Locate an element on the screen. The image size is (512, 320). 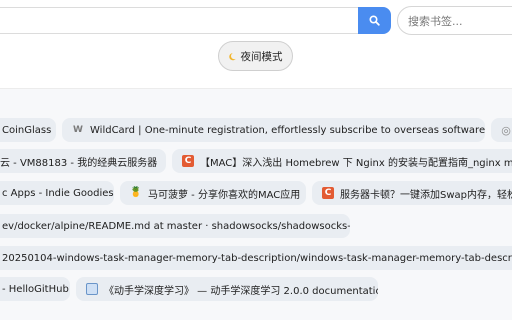
bookmark-title: 马可菠萝 - 分享你喜欢的MAC应用 is located at coordinates (224, 195).